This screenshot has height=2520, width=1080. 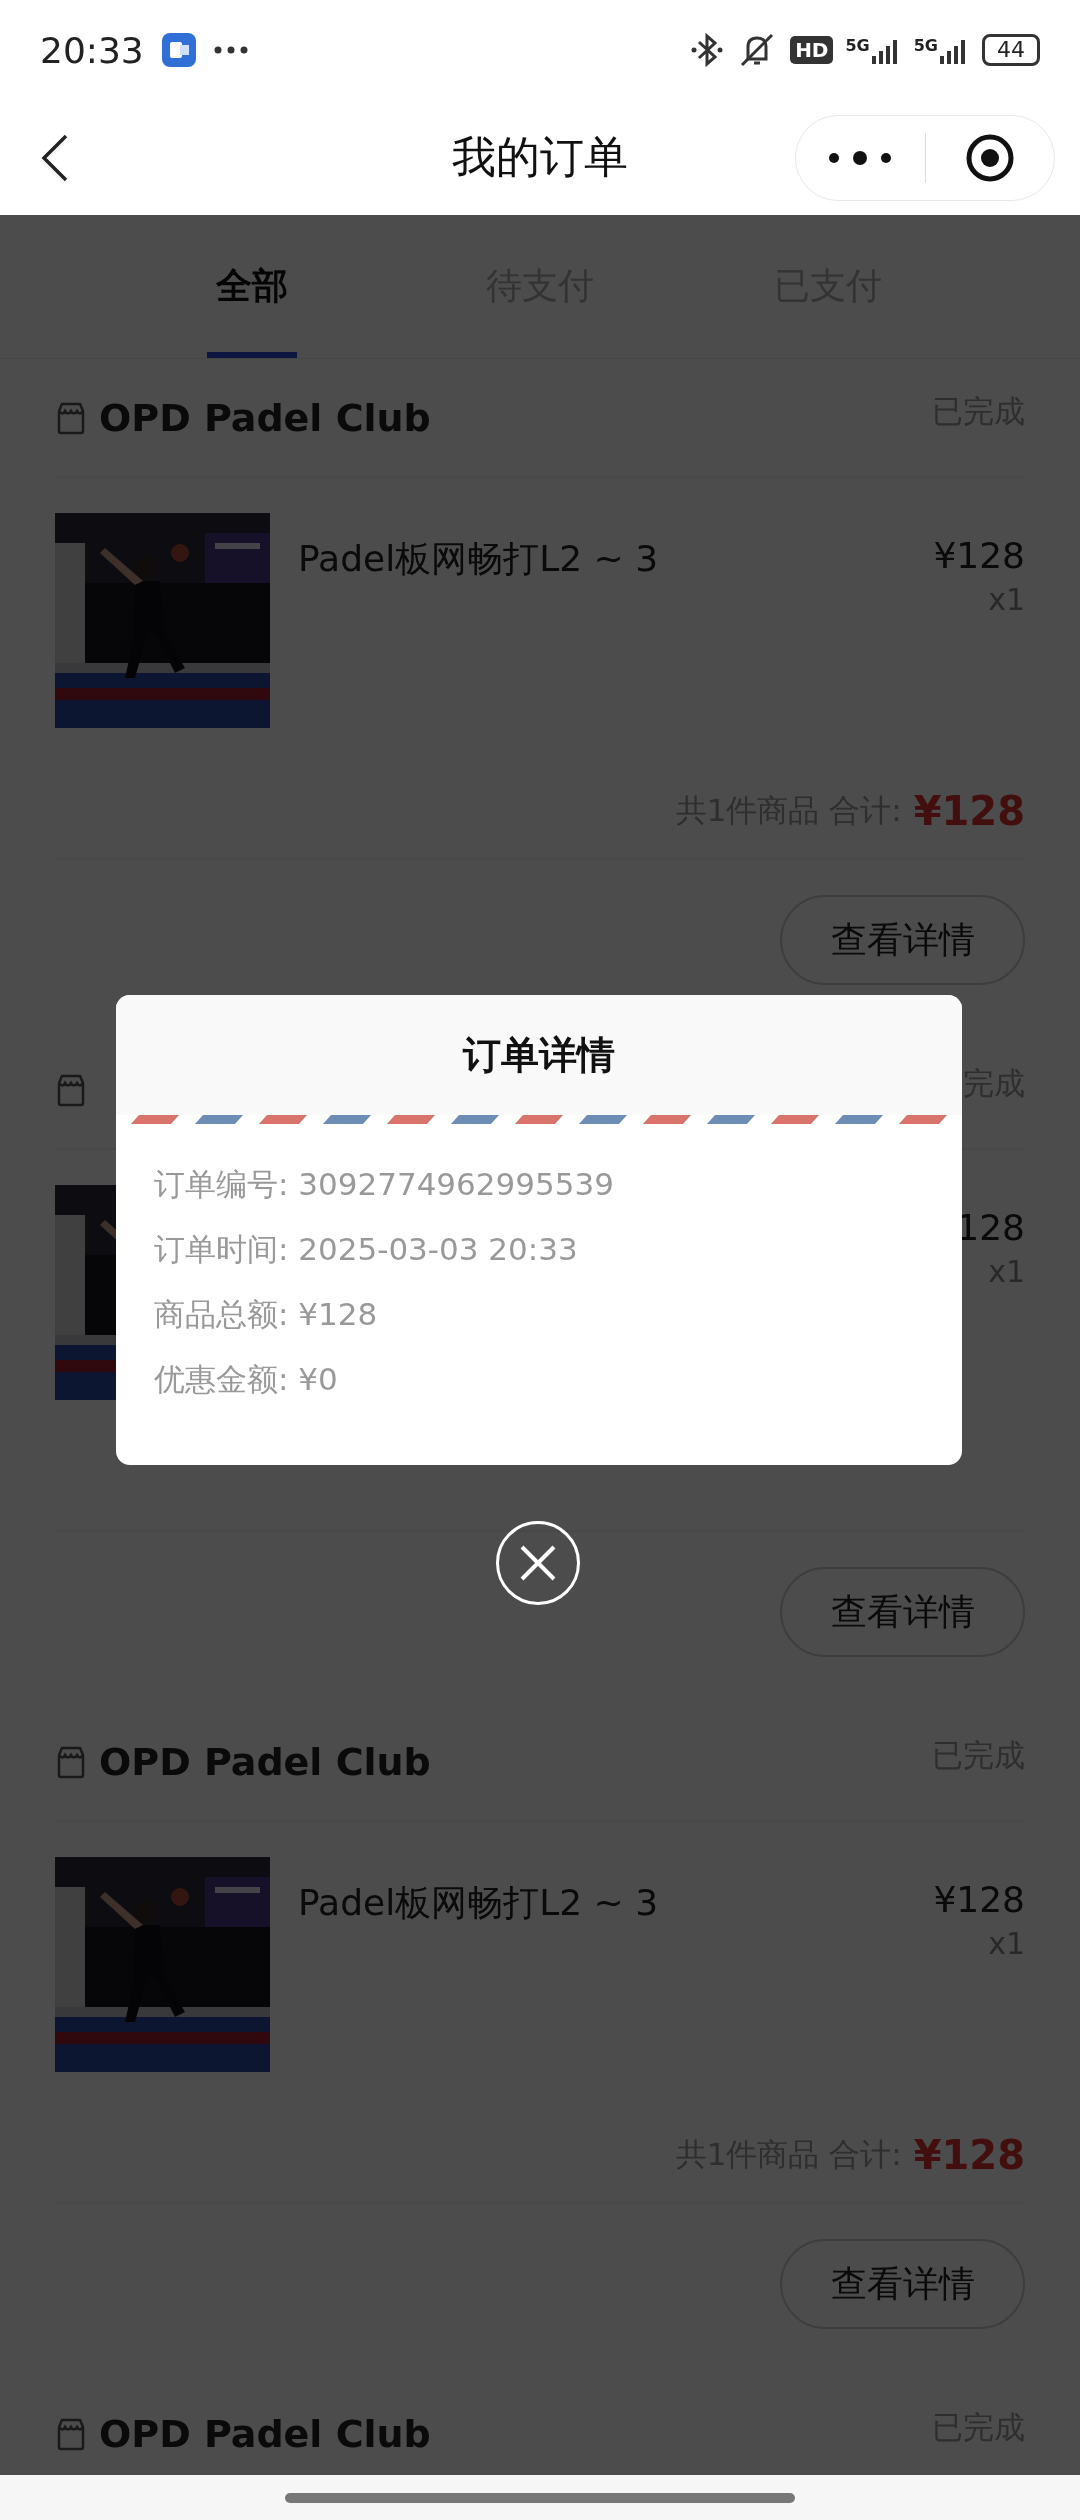 I want to click on home-indicator, so click(x=540, y=2497).